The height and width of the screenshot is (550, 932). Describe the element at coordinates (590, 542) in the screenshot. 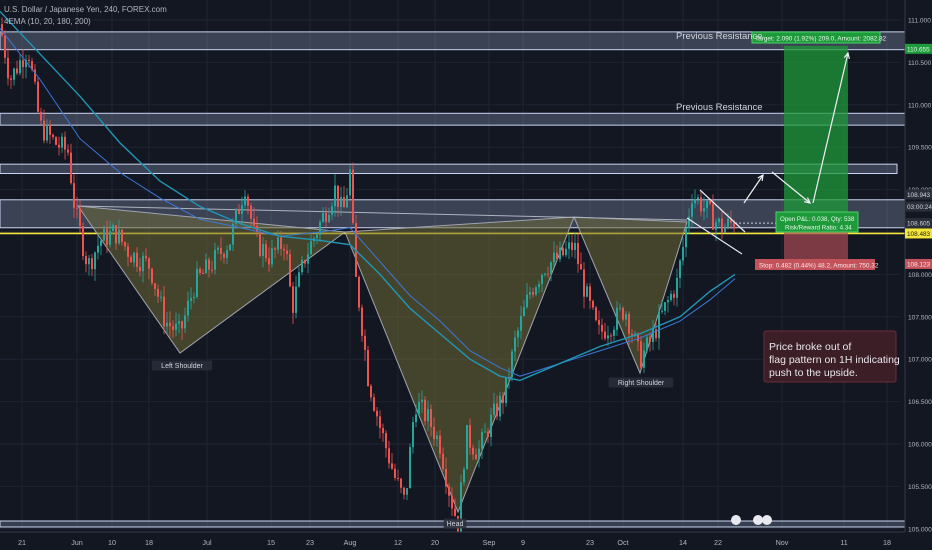

I see `x-tick-12: 23` at that location.